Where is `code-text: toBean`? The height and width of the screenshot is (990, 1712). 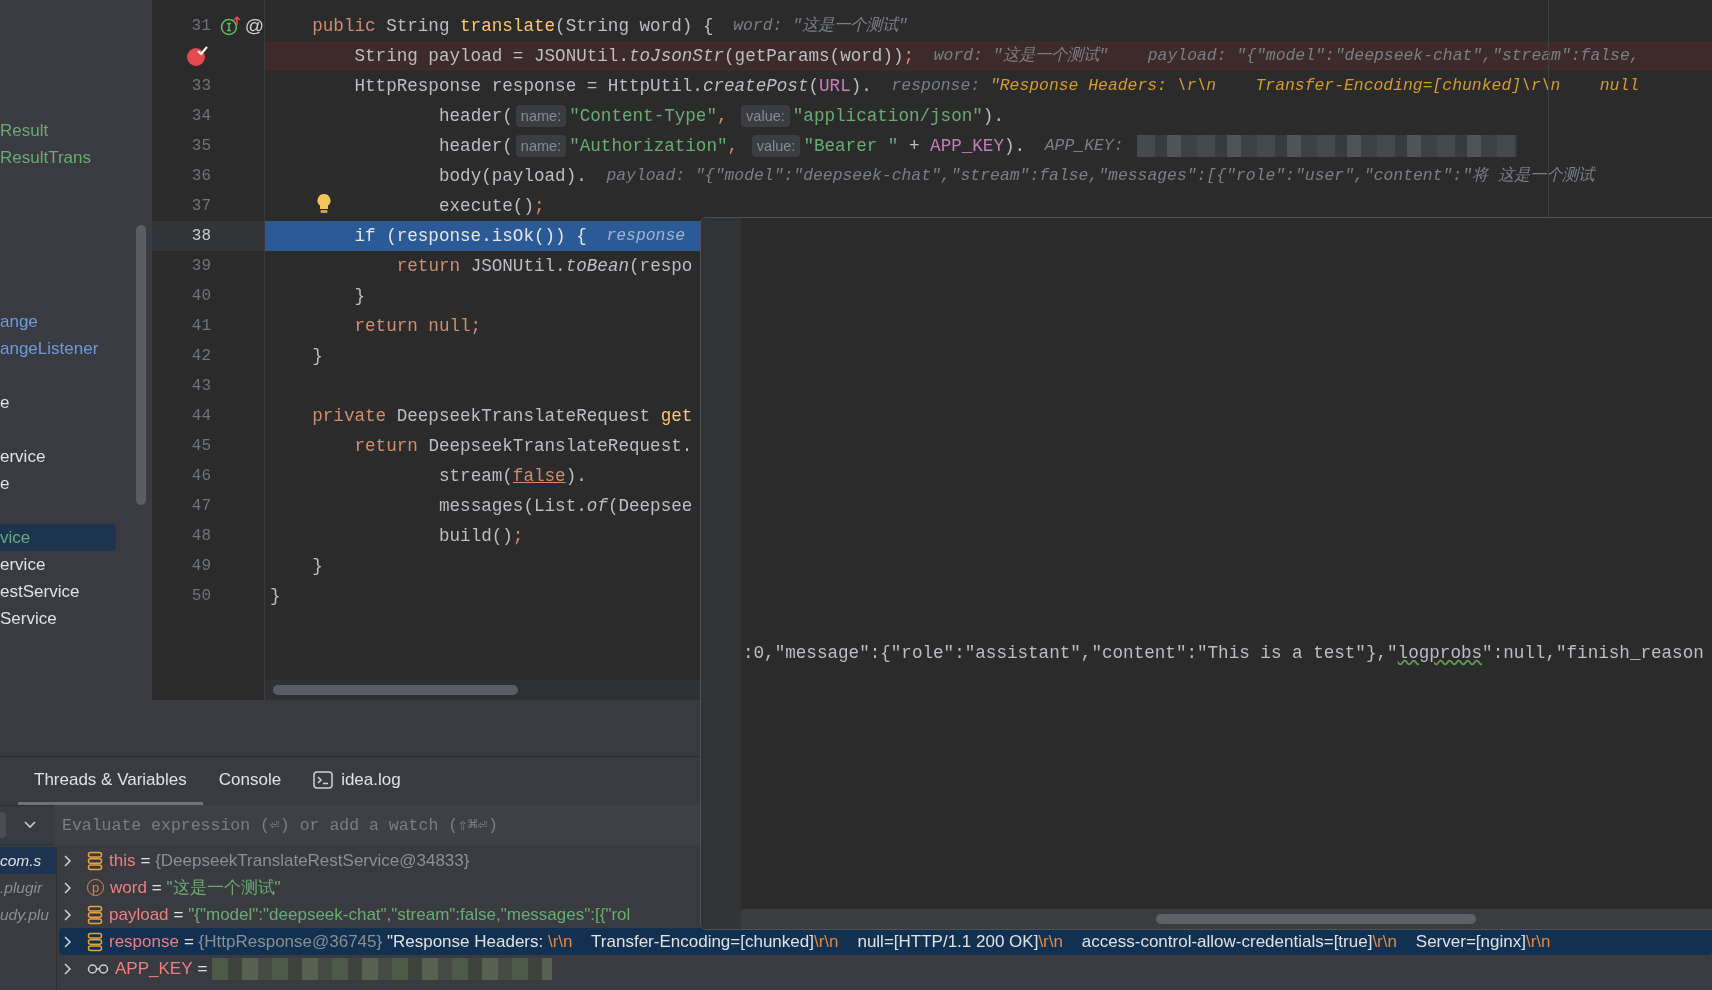
code-text: toBean is located at coordinates (597, 266).